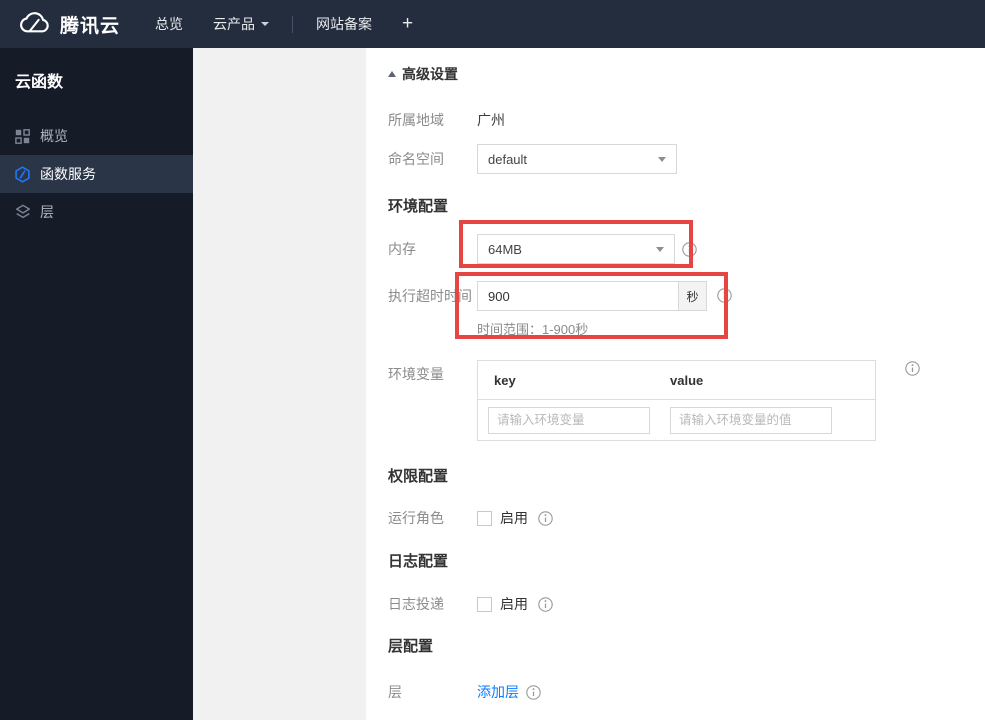 The height and width of the screenshot is (720, 985). I want to click on sidebar-item-overview: 概览, so click(96, 136).